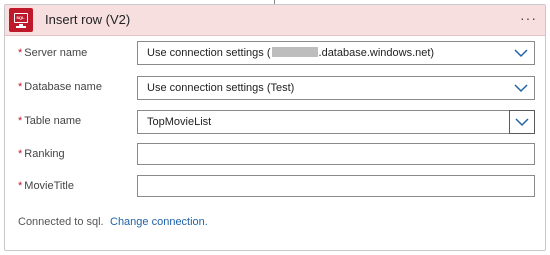 The height and width of the screenshot is (255, 550). Describe the element at coordinates (41, 154) in the screenshot. I see `ranking-label: * Ranking` at that location.